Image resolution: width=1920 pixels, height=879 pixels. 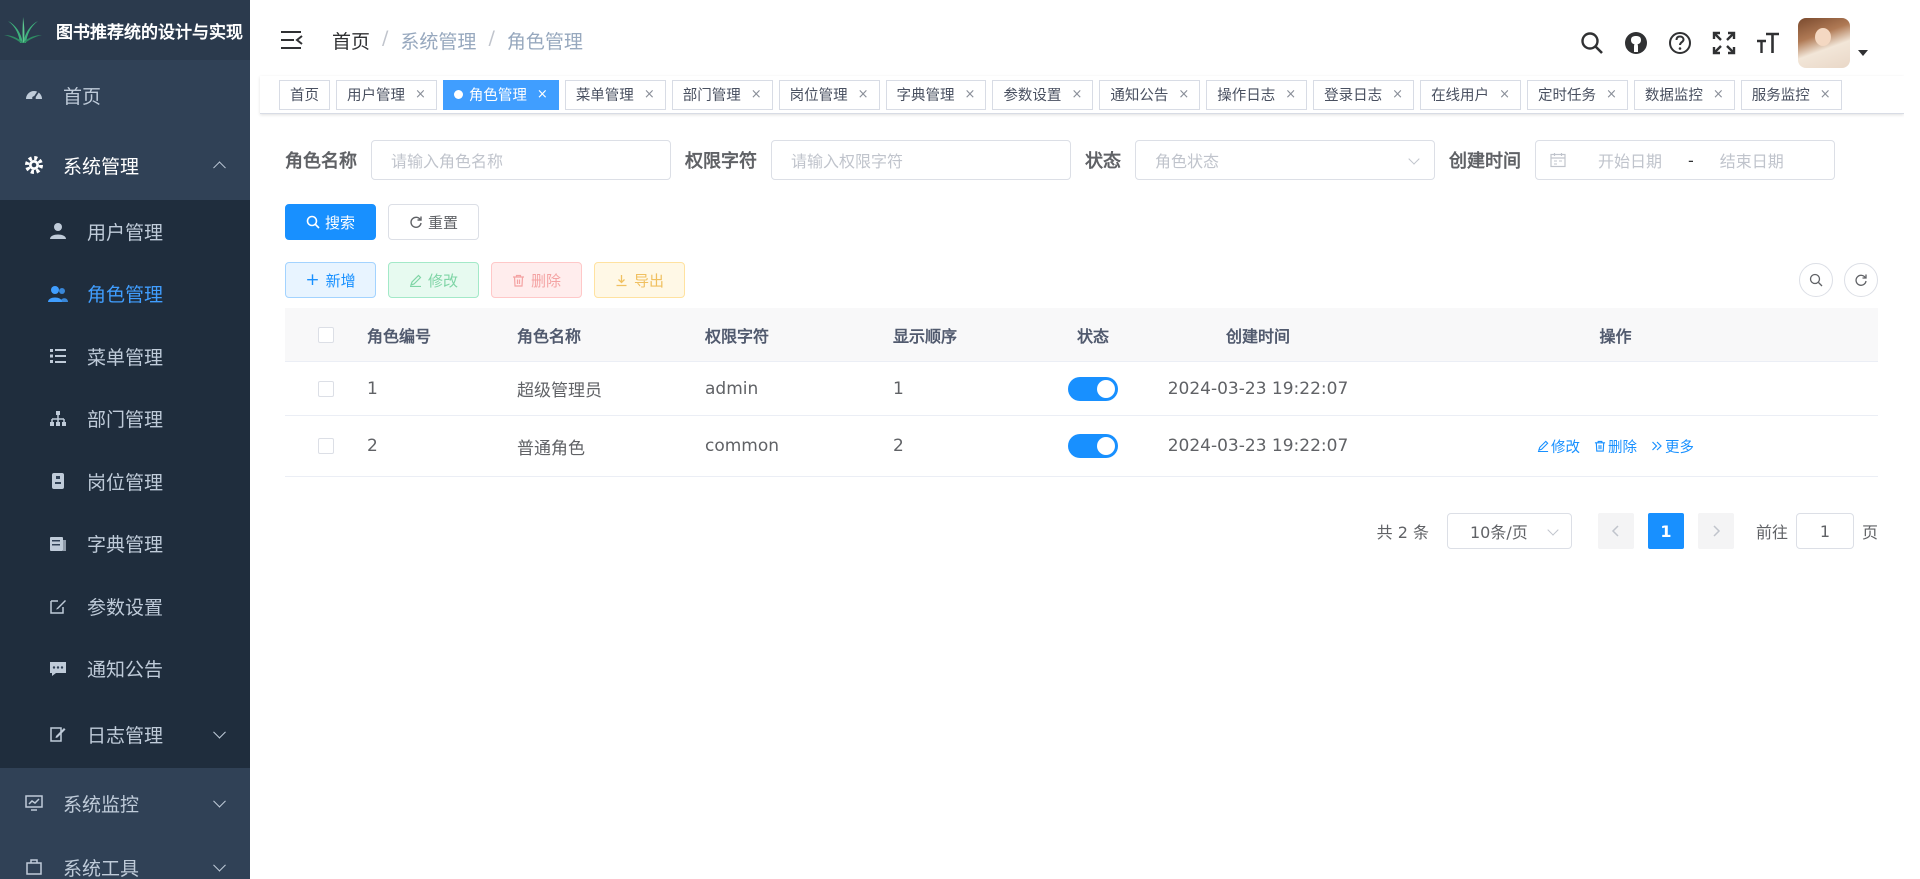 I want to click on tag-login-log: 登录日志 ×, so click(x=1364, y=94).